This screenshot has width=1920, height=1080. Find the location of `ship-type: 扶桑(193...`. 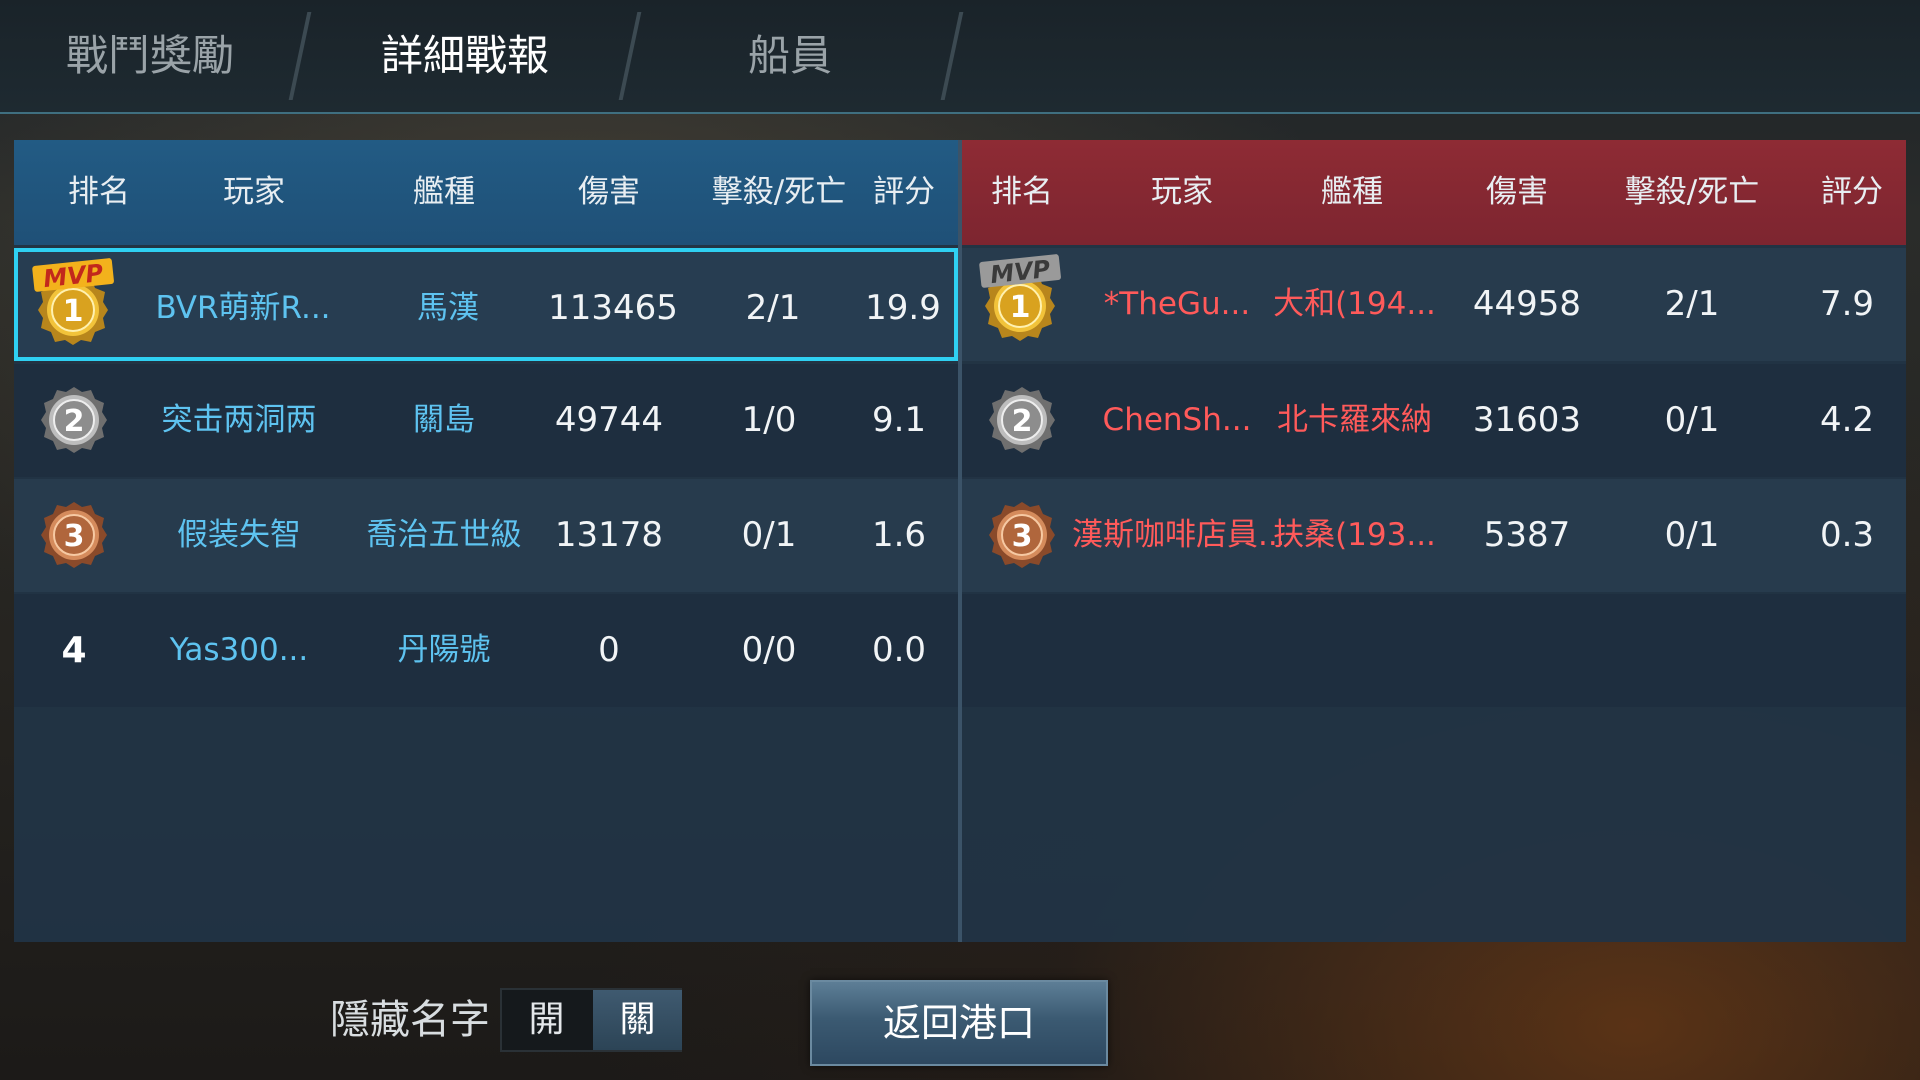

ship-type: 扶桑(193... is located at coordinates (1354, 535).